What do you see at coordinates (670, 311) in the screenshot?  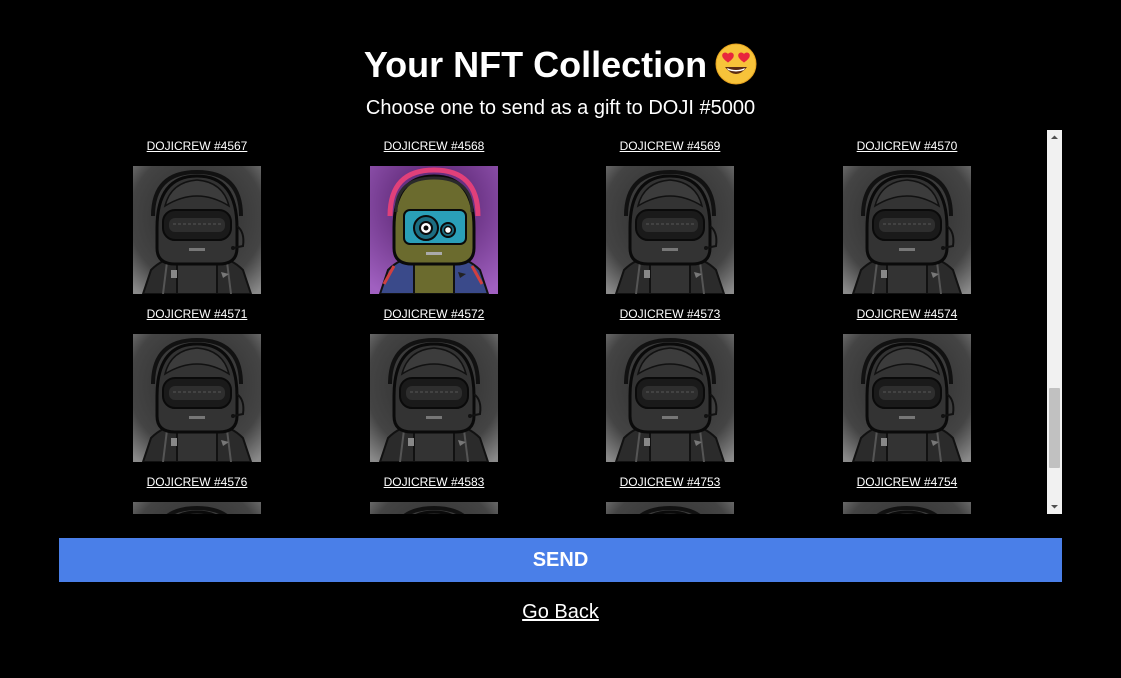 I see `nft-card-label: DOJICREW #4573` at bounding box center [670, 311].